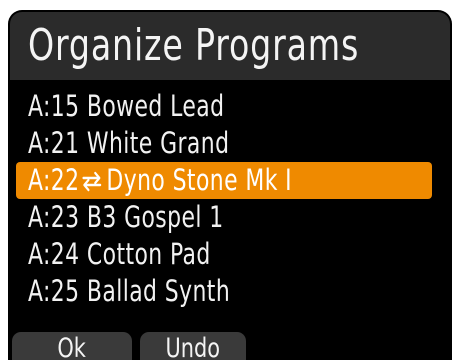 Image resolution: width=455 pixels, height=360 pixels. I want to click on softkey-bar: Ok Undo, so click(232, 346).